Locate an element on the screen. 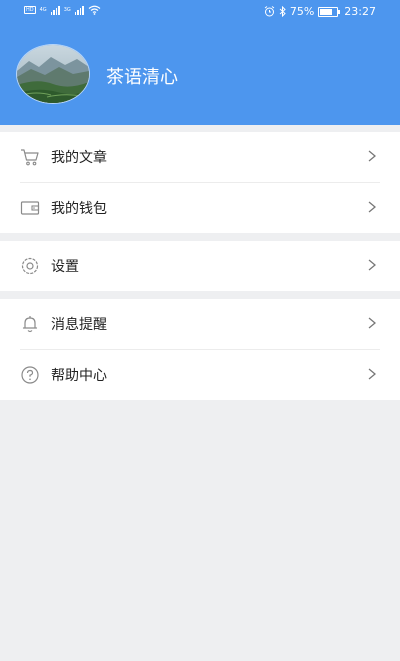 The image size is (400, 661). status-bar: HD 4G 3G 75% 23:27 is located at coordinates (200, 12).